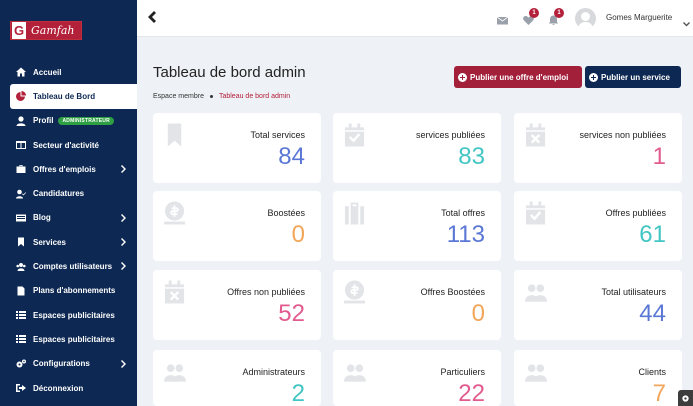  Describe the element at coordinates (68, 364) in the screenshot. I see `sidebar-item-configurations: Configurations` at that location.